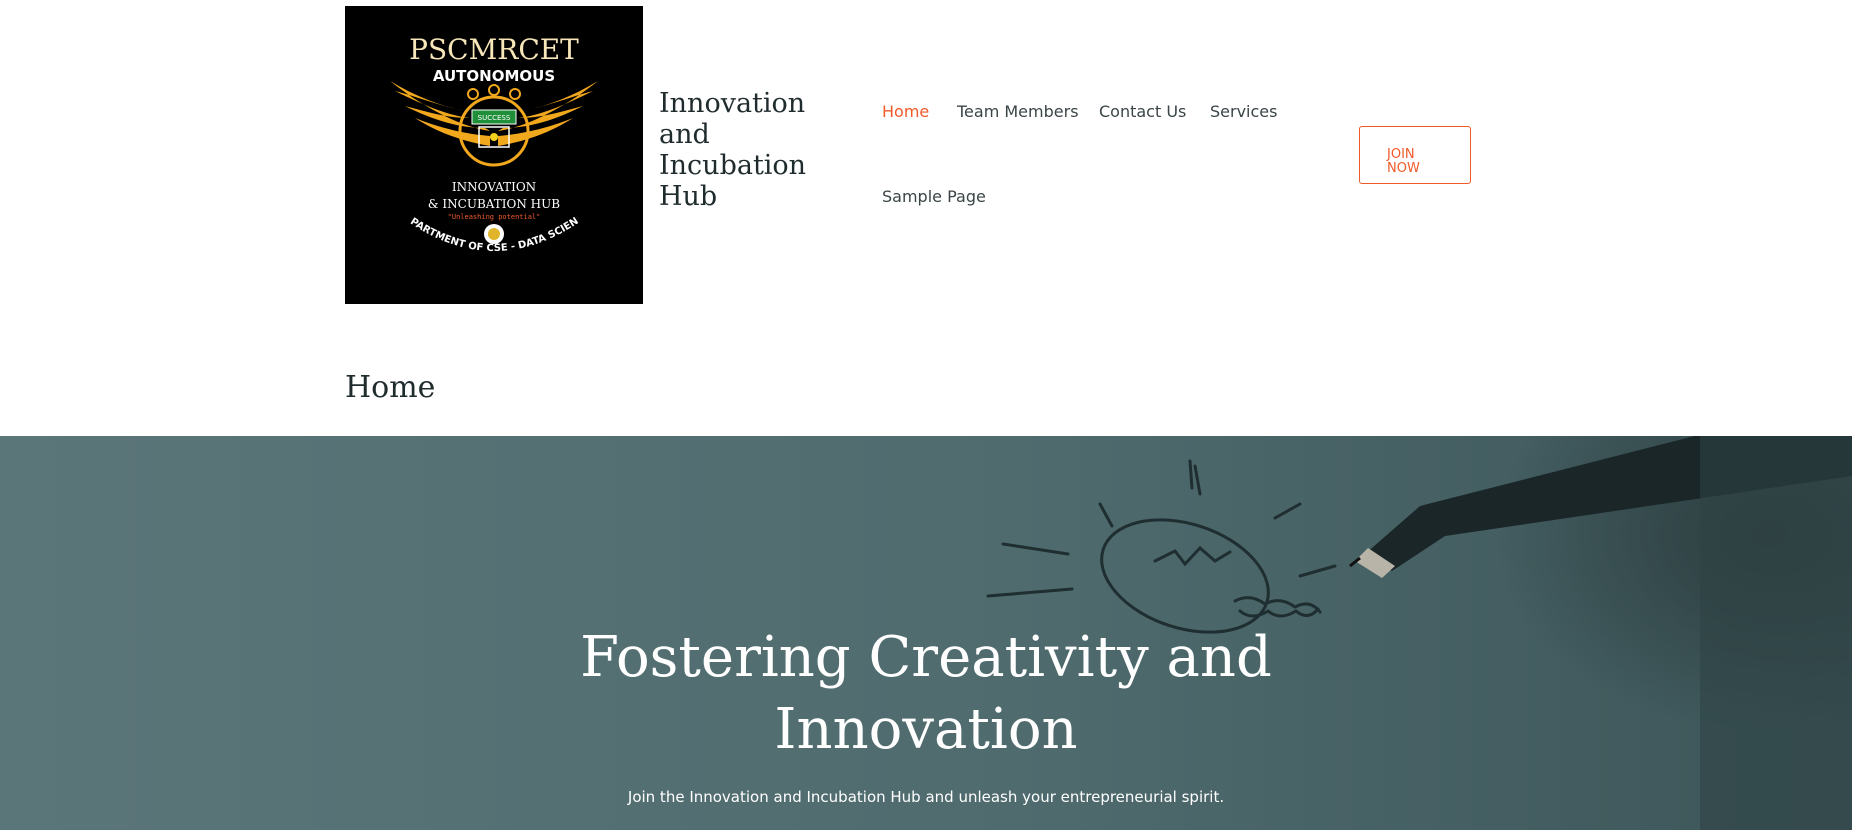 The width and height of the screenshot is (1852, 830). I want to click on nav-item-contact-us: Contact Us, so click(1142, 111).